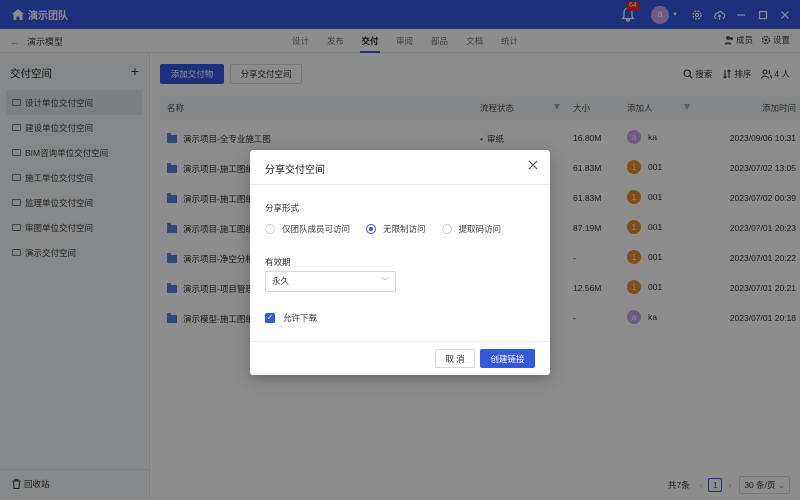 This screenshot has width=800, height=500. Describe the element at coordinates (300, 318) in the screenshot. I see `allow-download-label: 允许下载` at that location.